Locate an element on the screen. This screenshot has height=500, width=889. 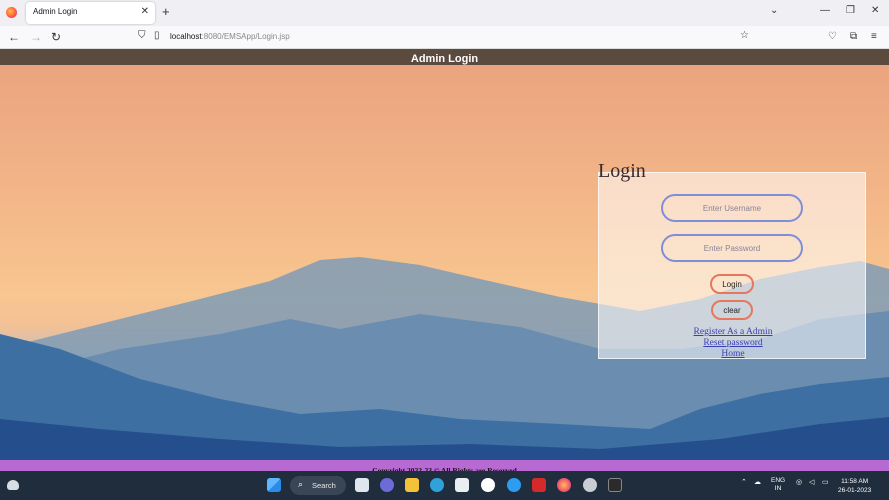
github-icon is located at coordinates (488, 485).